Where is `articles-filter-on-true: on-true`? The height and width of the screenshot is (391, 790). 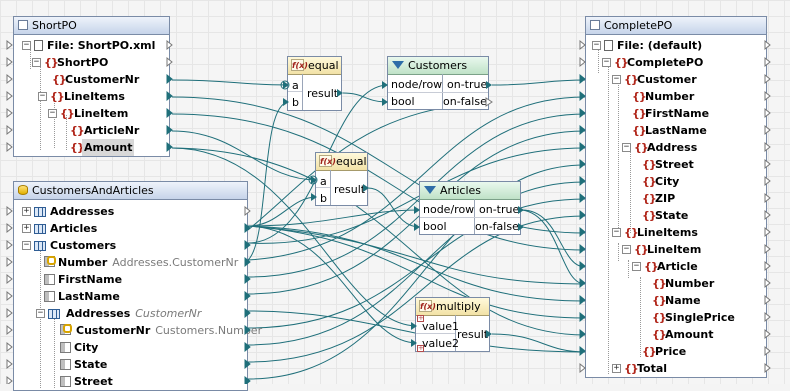 articles-filter-on-true: on-true is located at coordinates (499, 209).